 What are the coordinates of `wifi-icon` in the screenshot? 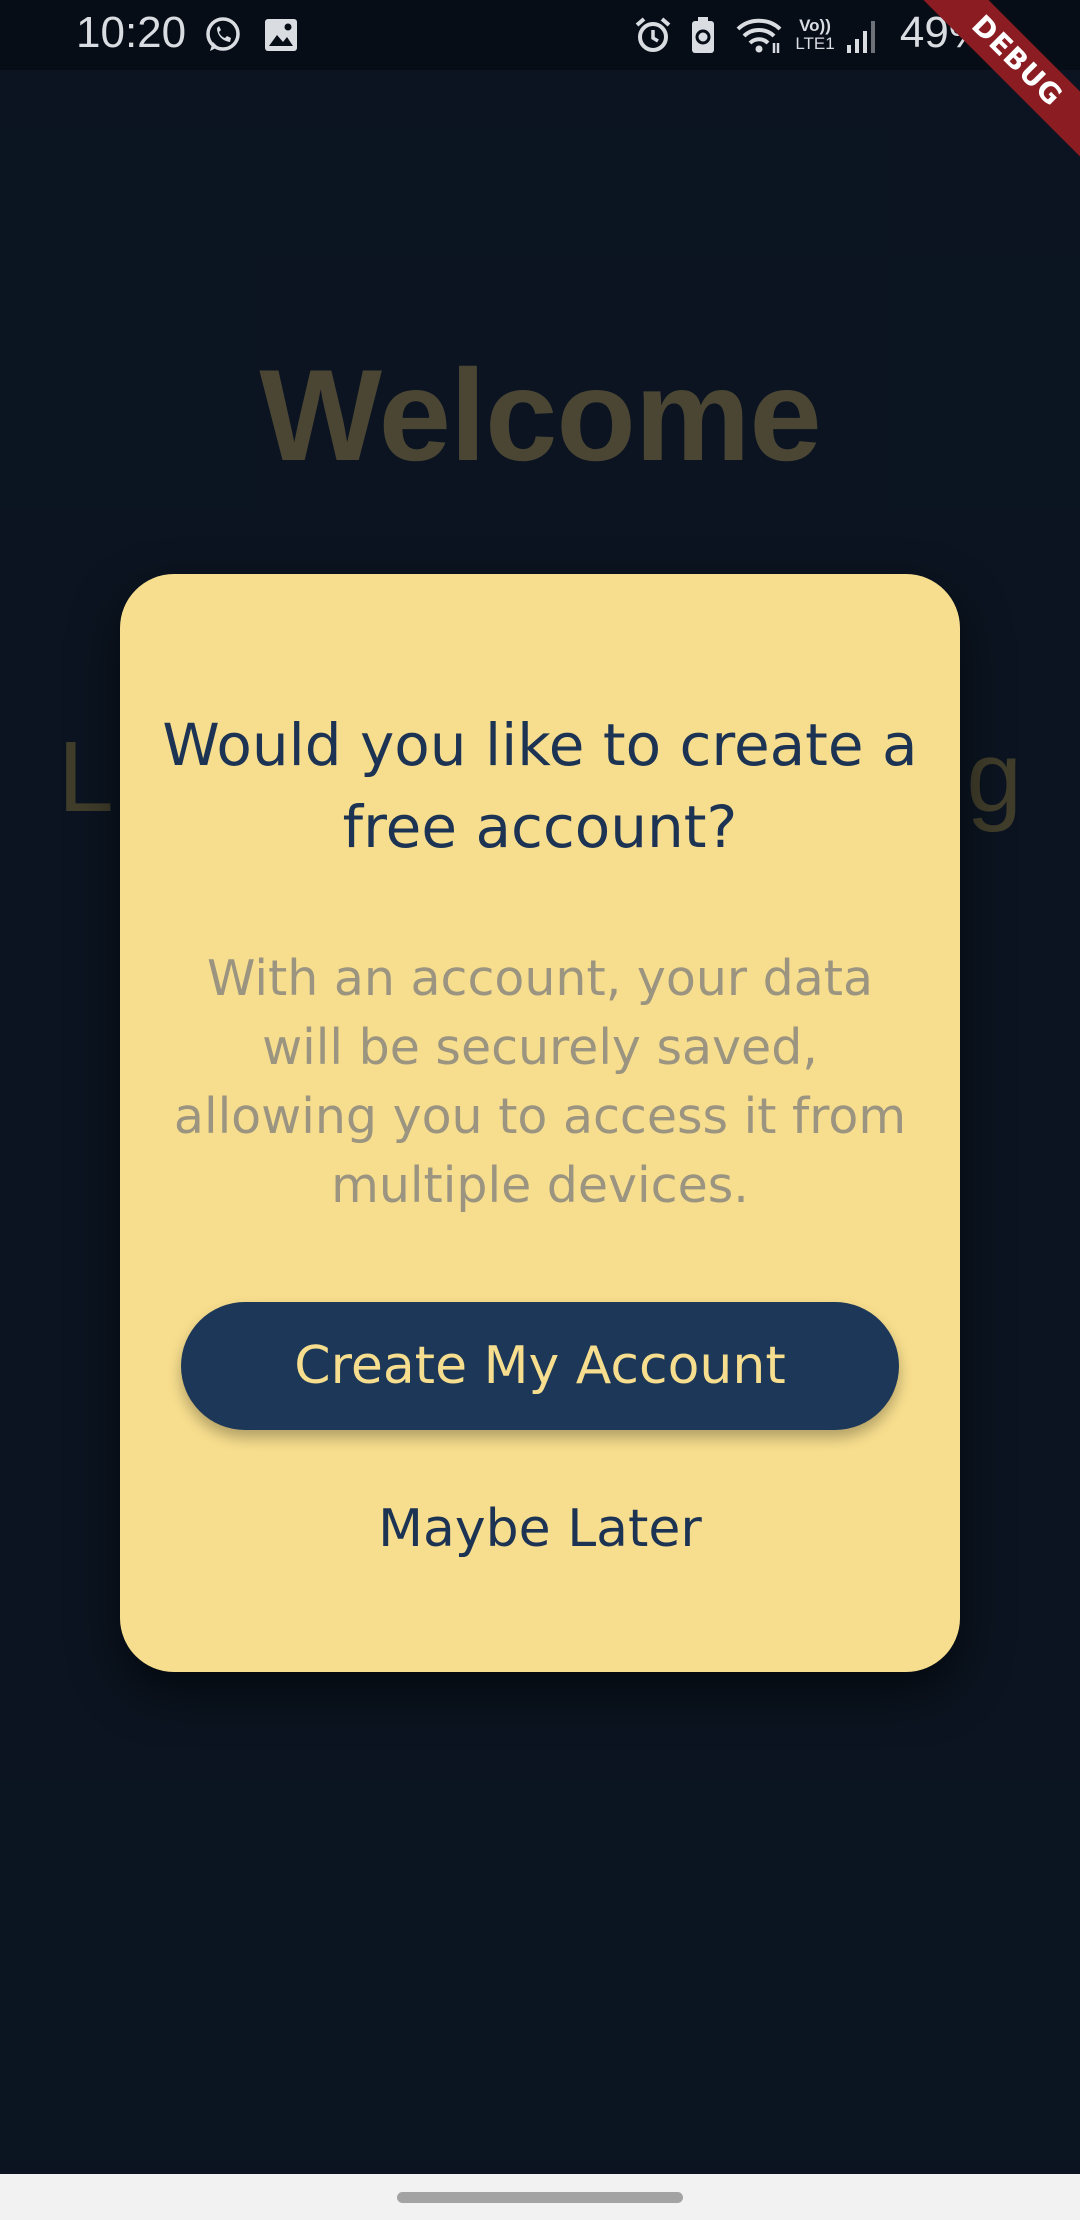 It's located at (759, 35).